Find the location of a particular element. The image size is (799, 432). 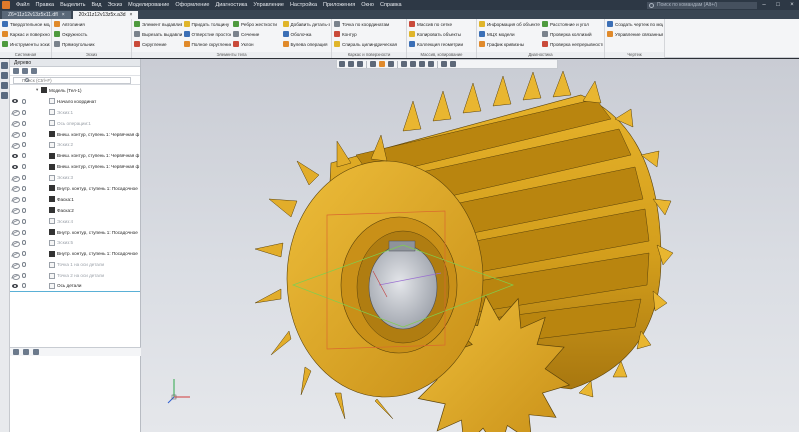

document-tab: Z6=11z12v13z5x11.dfl × is located at coordinates (36, 15).